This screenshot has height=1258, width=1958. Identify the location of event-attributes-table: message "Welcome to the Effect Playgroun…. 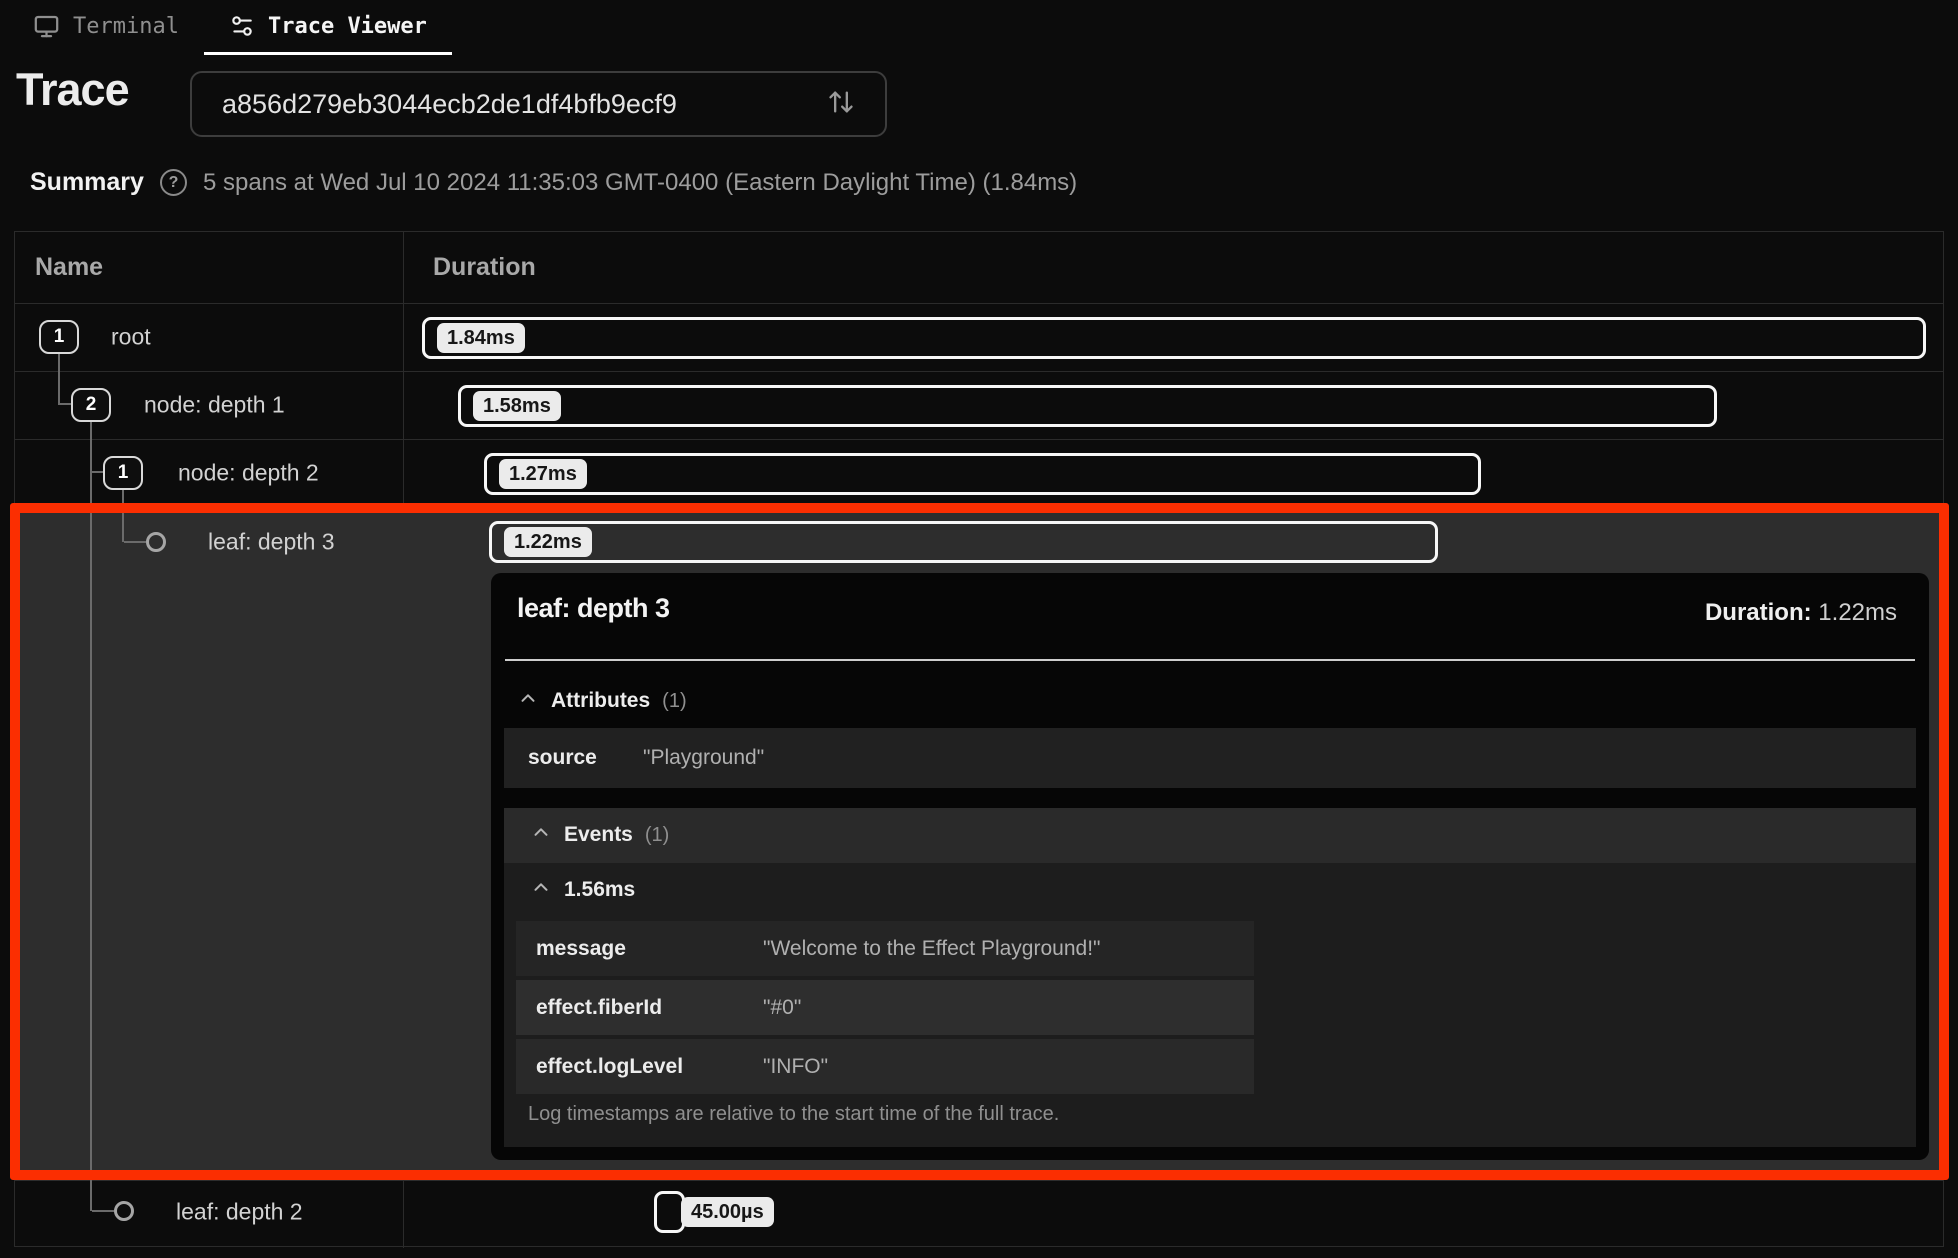
(885, 1009).